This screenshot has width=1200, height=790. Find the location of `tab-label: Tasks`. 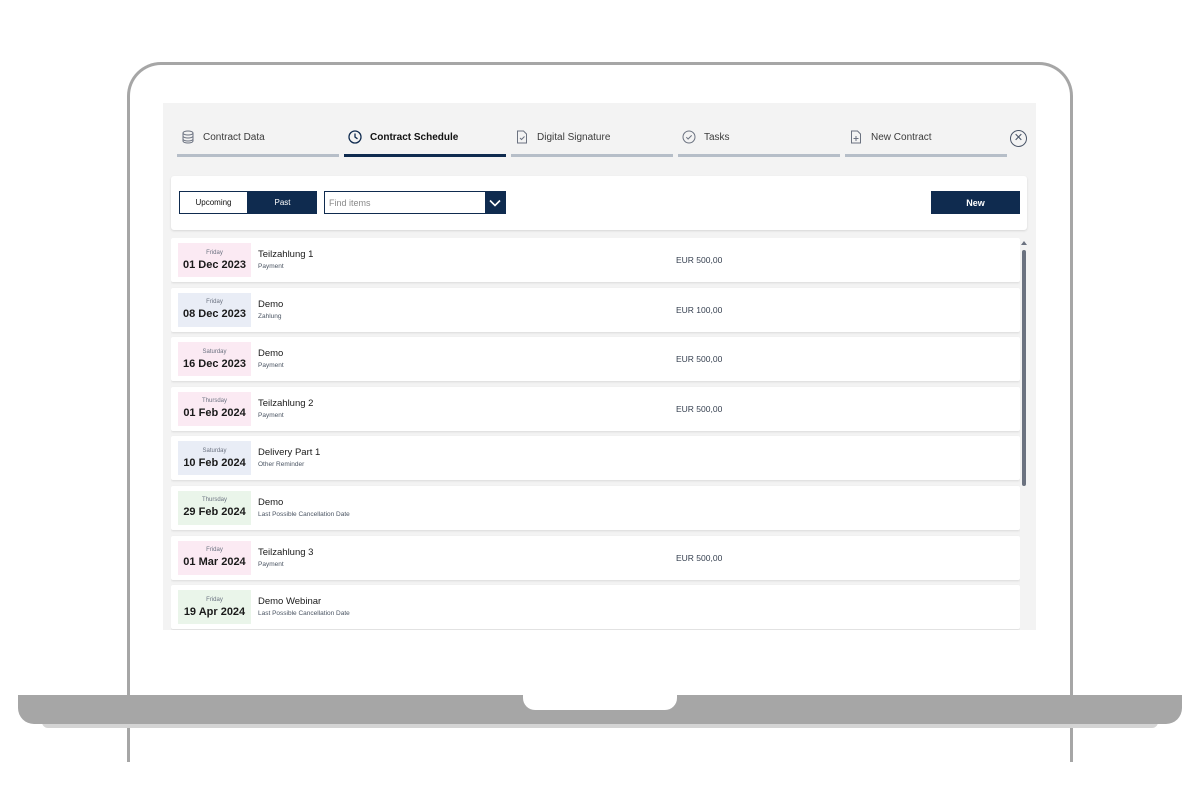

tab-label: Tasks is located at coordinates (717, 137).